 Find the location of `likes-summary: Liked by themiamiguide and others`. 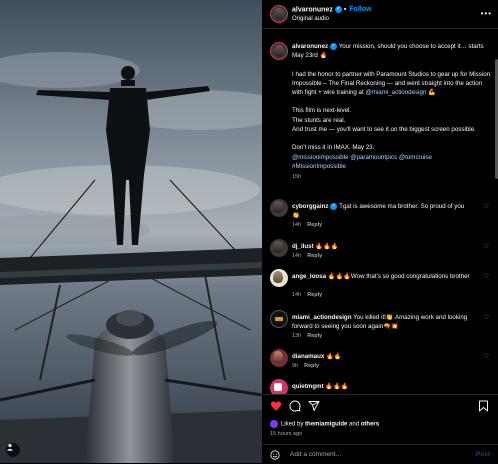

likes-summary: Liked by themiamiguide and others is located at coordinates (324, 424).